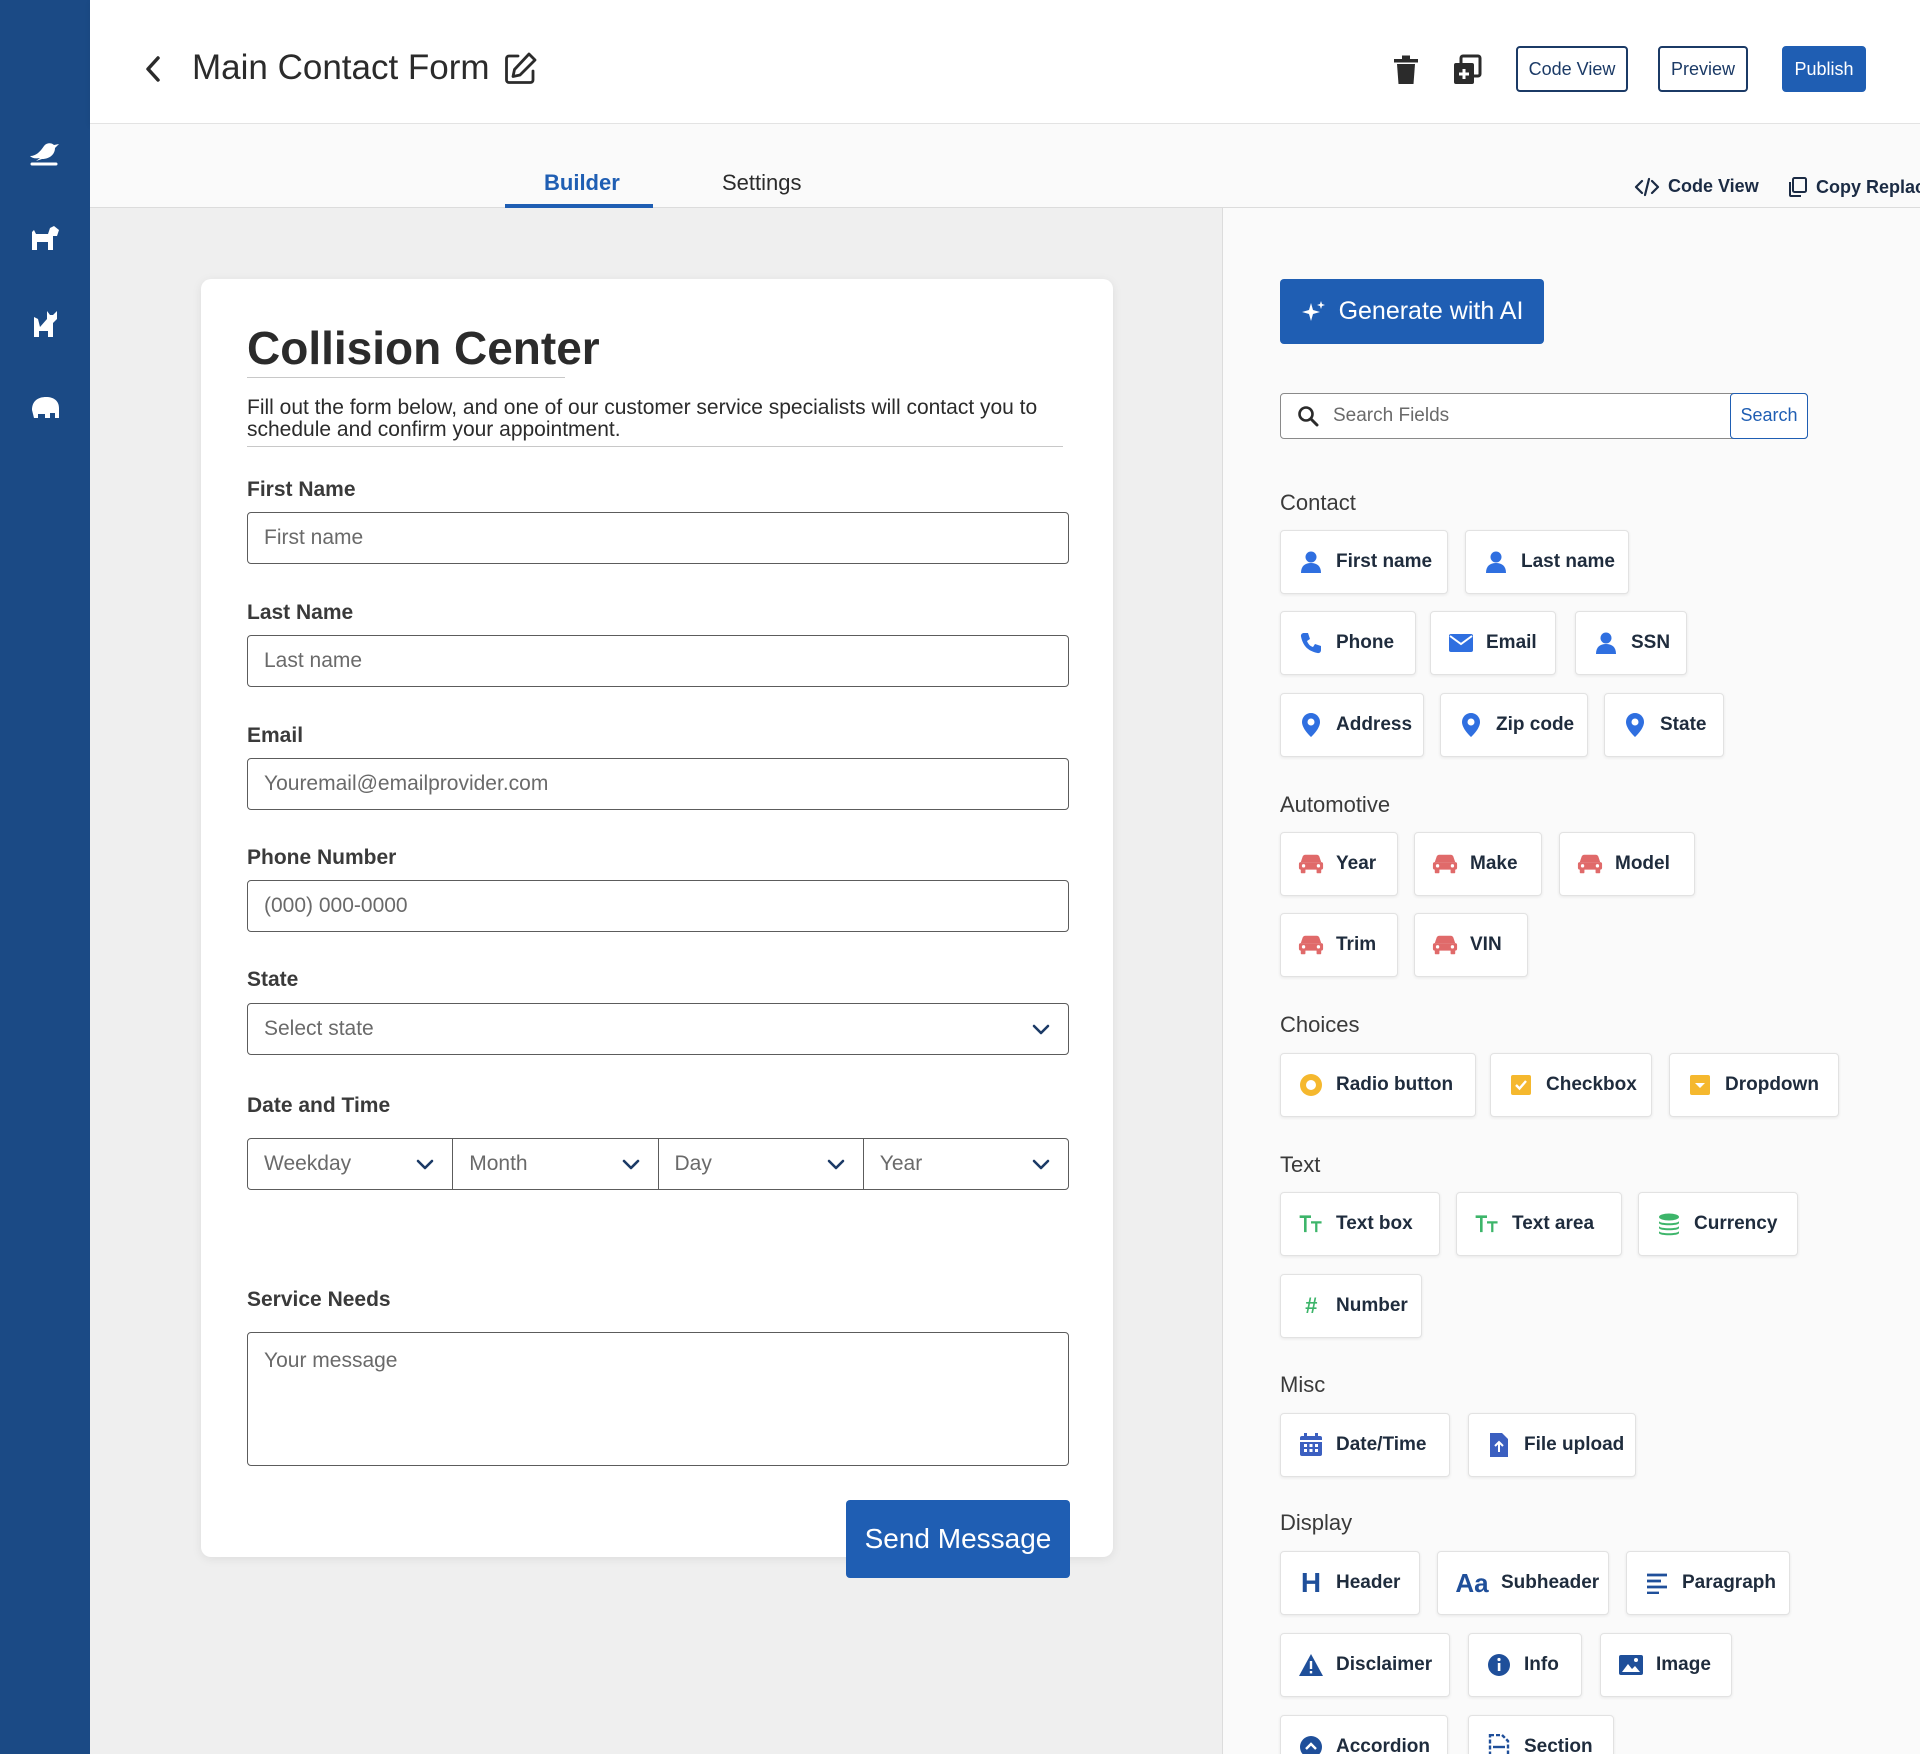 This screenshot has height=1754, width=1920. Describe the element at coordinates (1666, 1665) in the screenshot. I see `chip-image: Image` at that location.